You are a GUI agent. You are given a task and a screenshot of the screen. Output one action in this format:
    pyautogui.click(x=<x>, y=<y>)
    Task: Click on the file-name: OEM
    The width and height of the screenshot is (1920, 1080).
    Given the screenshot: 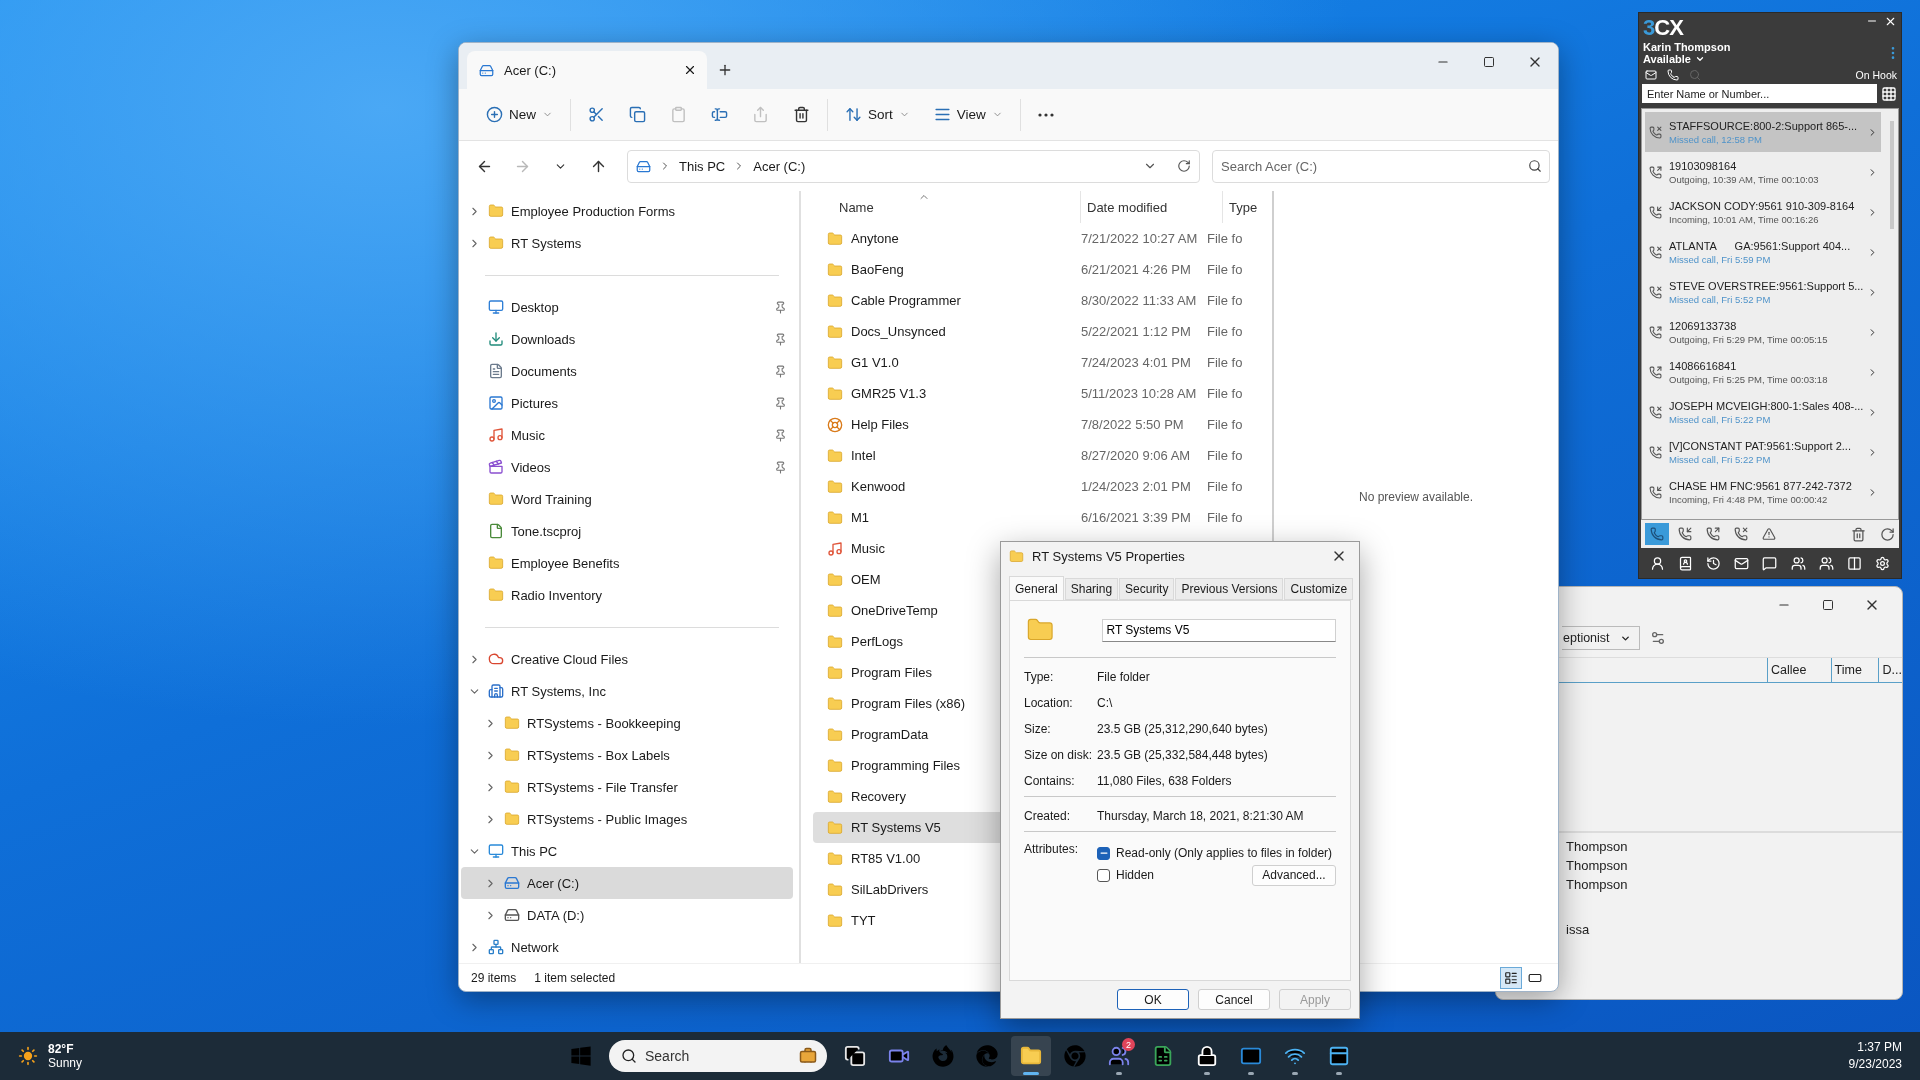 What is the action you would take?
    pyautogui.click(x=866, y=579)
    